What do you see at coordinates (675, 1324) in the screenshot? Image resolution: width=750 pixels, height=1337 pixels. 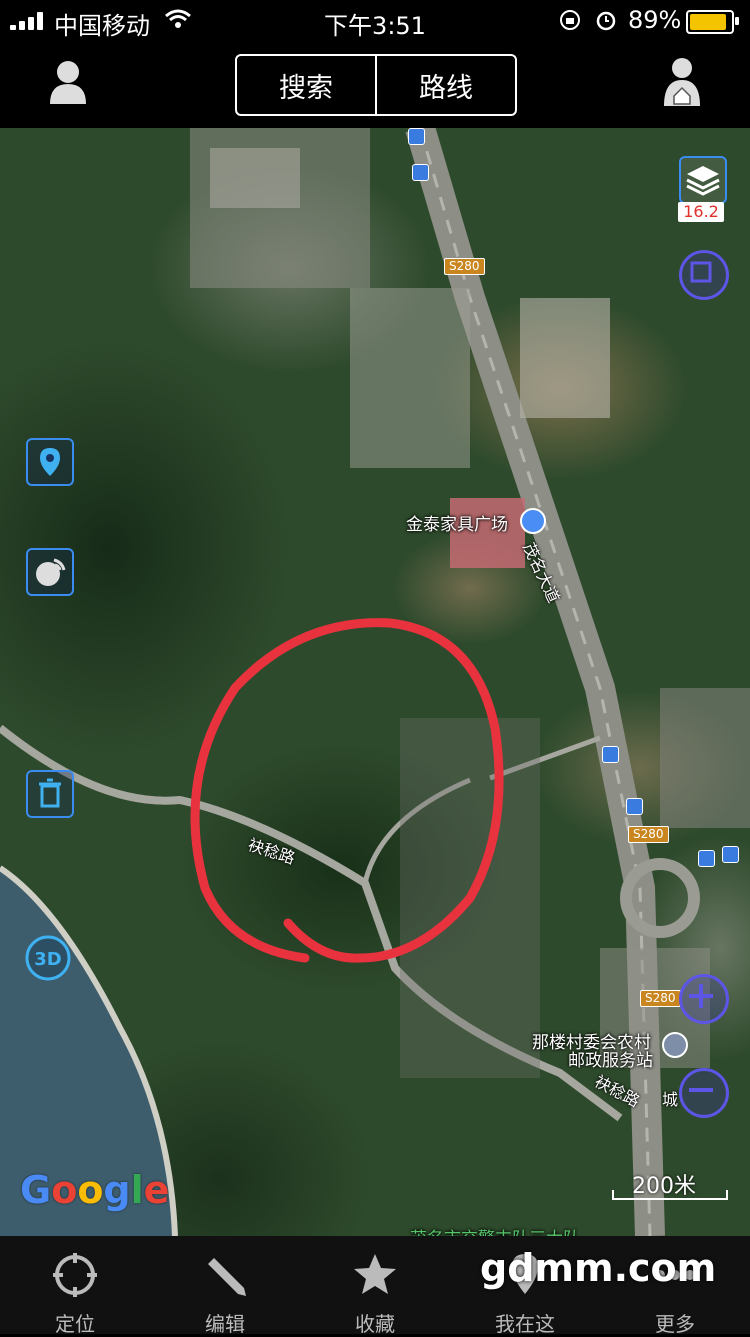 I see `tab-label: 更多` at bounding box center [675, 1324].